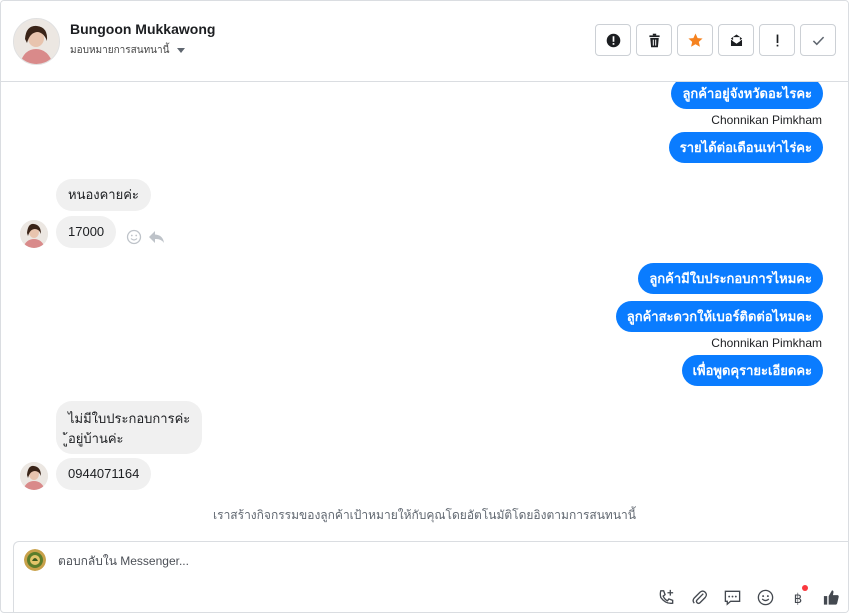  I want to click on alert-circle-icon, so click(613, 40).